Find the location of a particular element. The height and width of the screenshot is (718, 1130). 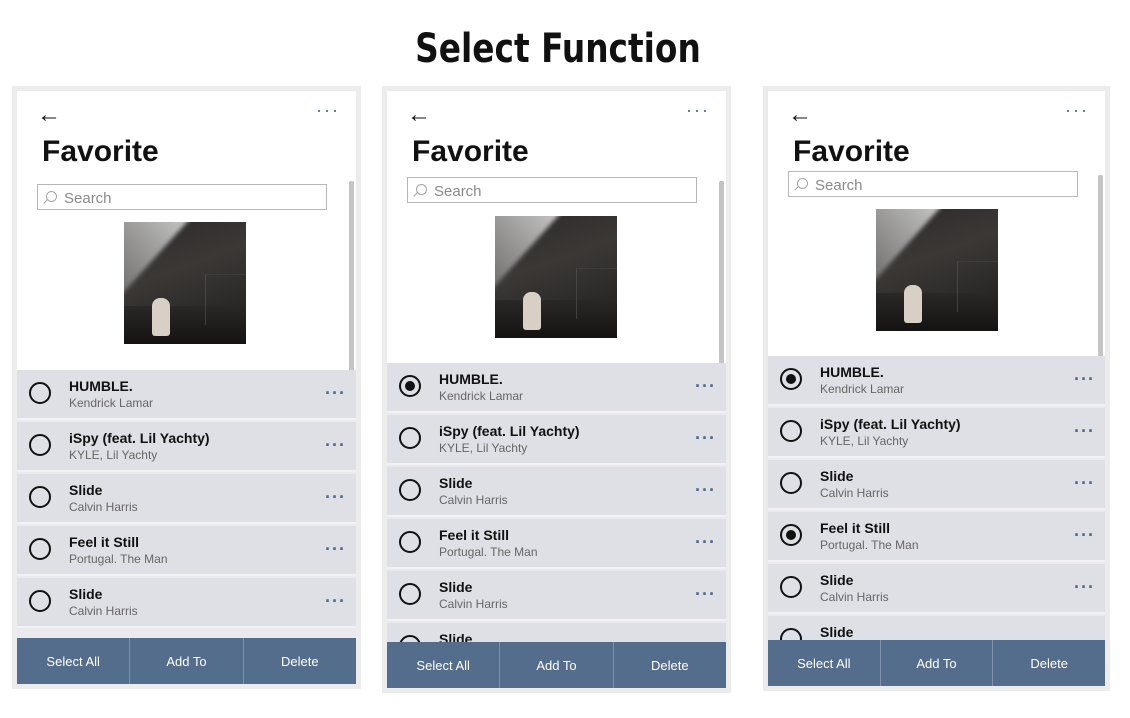

song-title: Feel it Still is located at coordinates (104, 542).